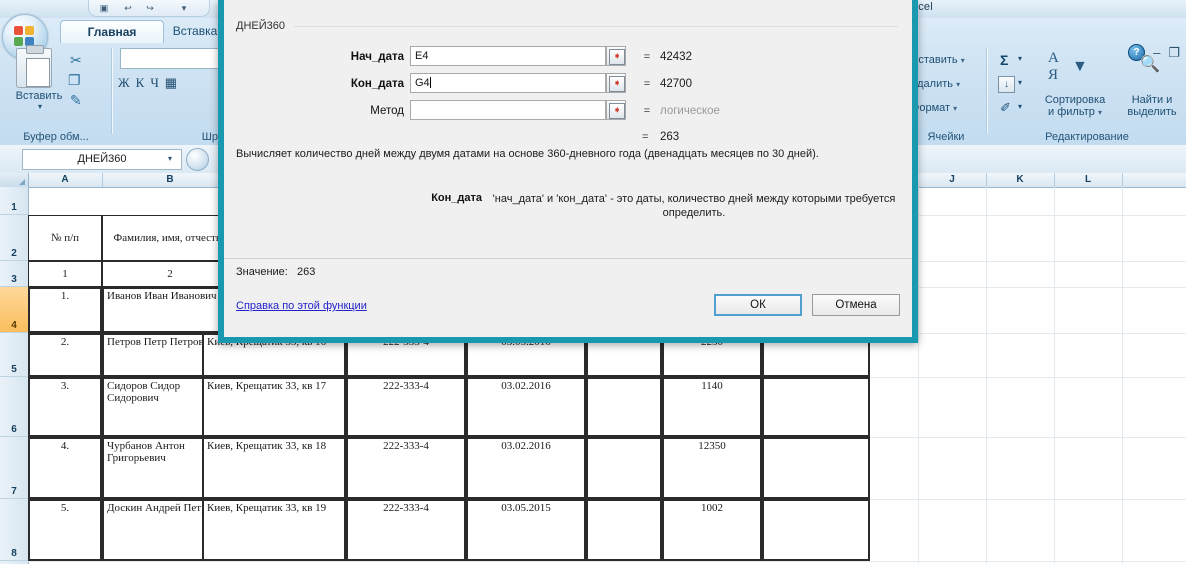 This screenshot has width=1186, height=564. Describe the element at coordinates (647, 57) in the screenshot. I see `arg-equals-start-date: =` at that location.